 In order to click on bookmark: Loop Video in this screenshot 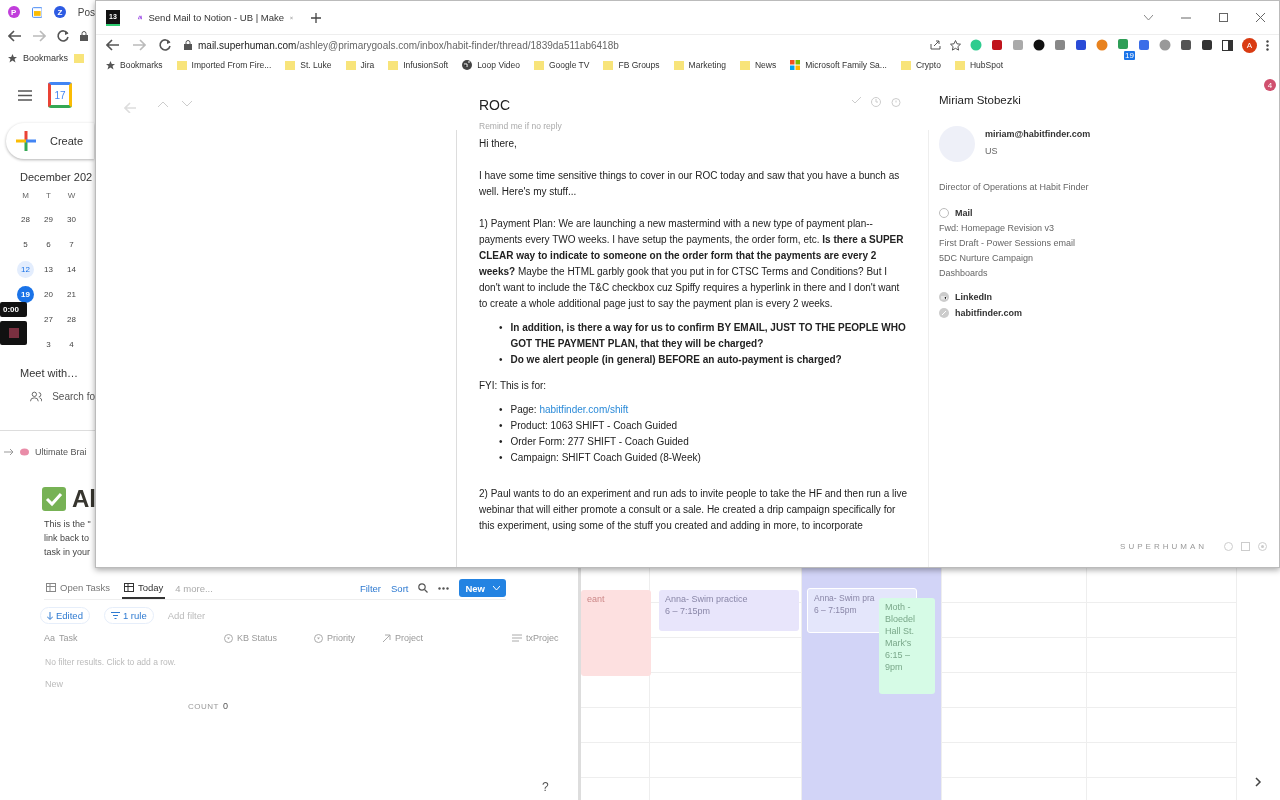, I will do `click(498, 65)`.